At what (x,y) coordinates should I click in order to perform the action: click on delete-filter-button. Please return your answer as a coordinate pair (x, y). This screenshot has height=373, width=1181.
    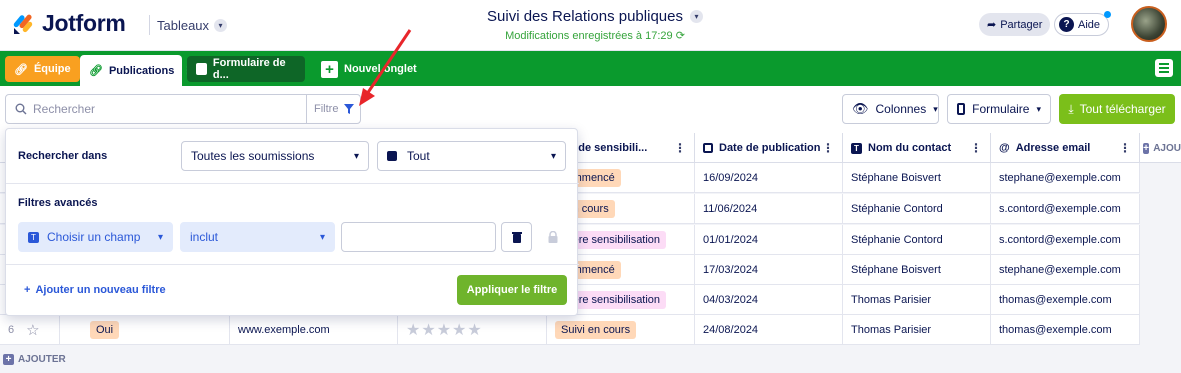
    Looking at the image, I should click on (516, 237).